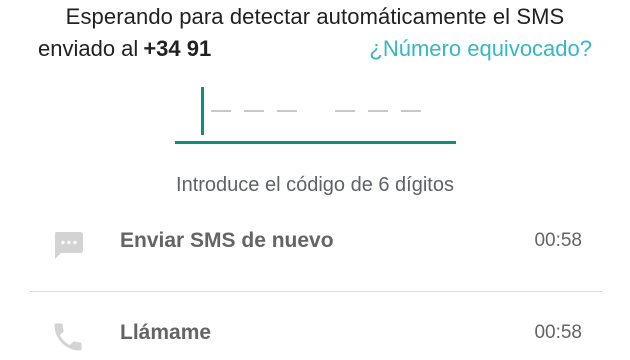 This screenshot has width=630, height=360. I want to click on resend-sms-button: Enviar SMS de nuevo 00:58, so click(316, 243).